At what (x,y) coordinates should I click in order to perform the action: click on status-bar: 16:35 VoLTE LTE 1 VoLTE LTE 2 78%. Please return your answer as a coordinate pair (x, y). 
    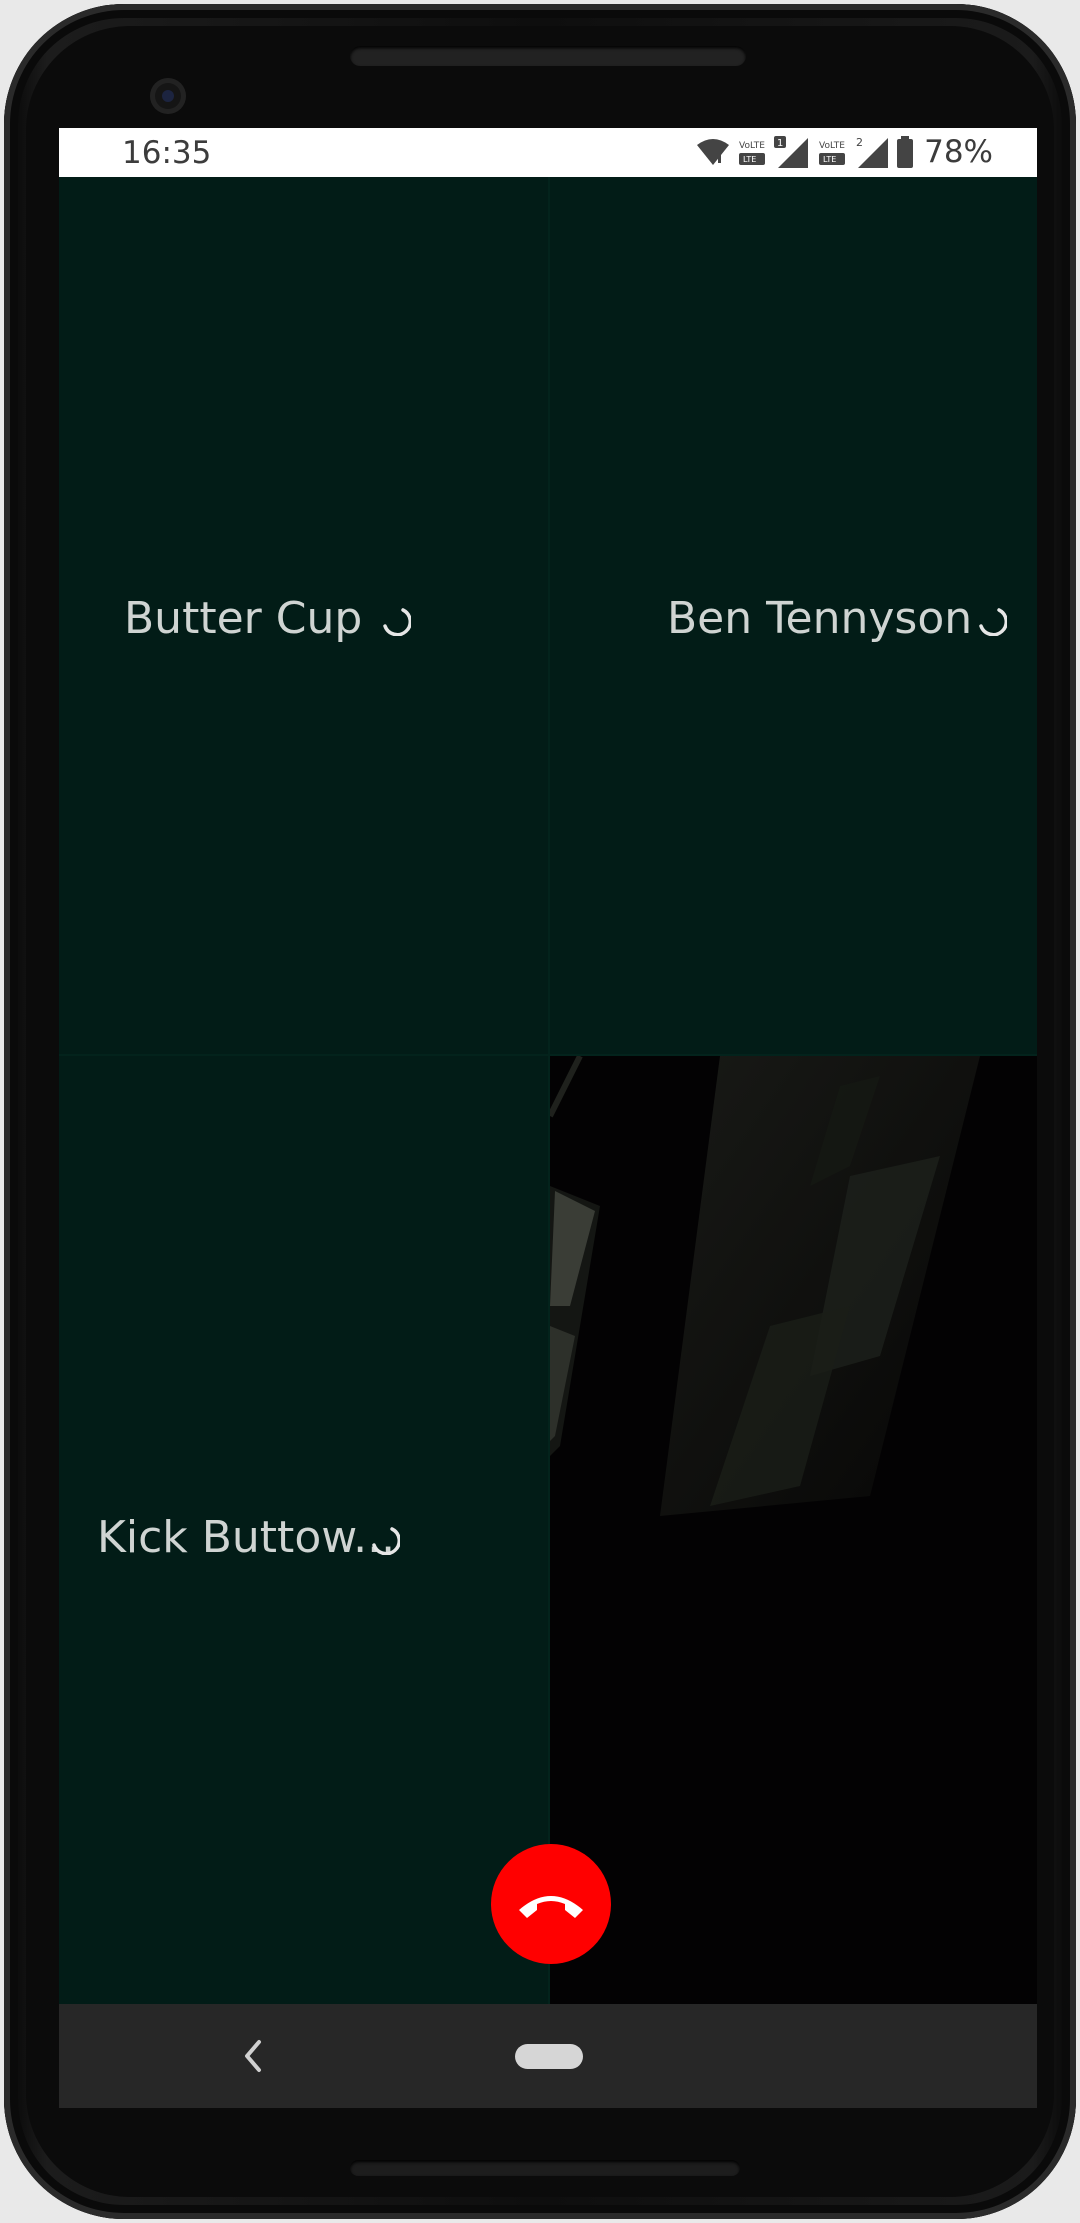
    Looking at the image, I should click on (548, 152).